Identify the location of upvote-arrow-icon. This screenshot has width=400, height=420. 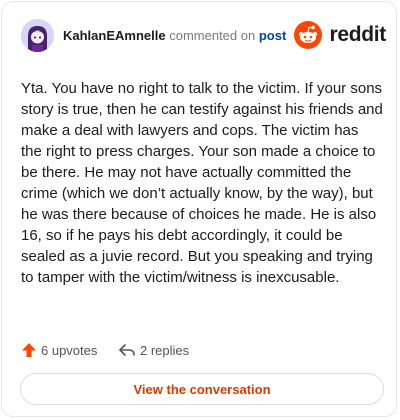
(29, 350).